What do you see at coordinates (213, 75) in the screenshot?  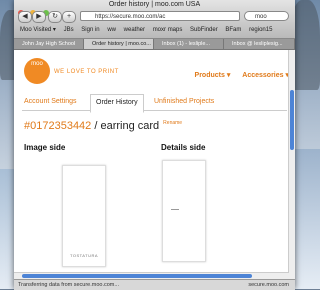 I see `nav-products: Products ▾` at bounding box center [213, 75].